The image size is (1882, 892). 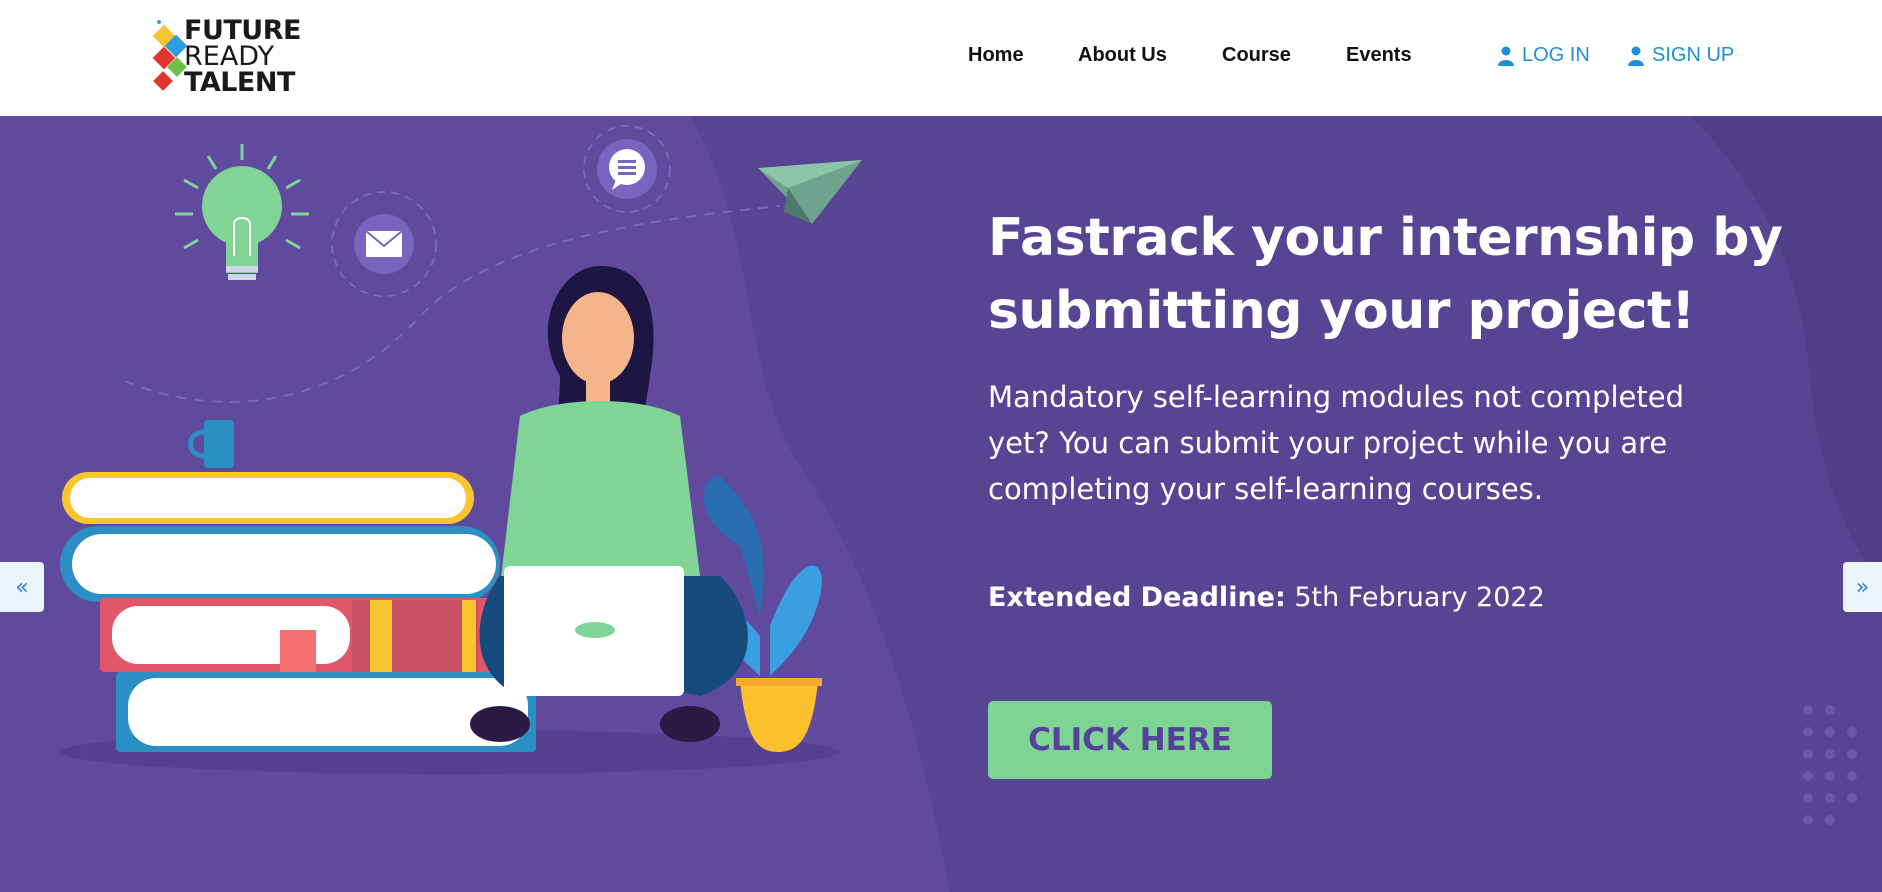 I want to click on login-label: LOG IN, so click(x=1556, y=55).